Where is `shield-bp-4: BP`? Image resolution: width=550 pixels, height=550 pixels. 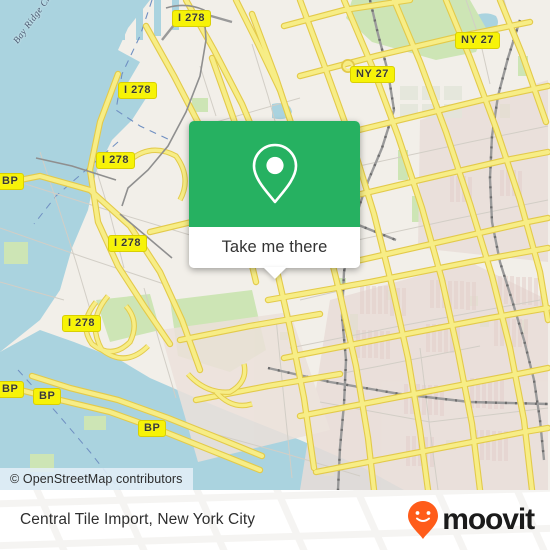
shield-bp-4: BP is located at coordinates (152, 428).